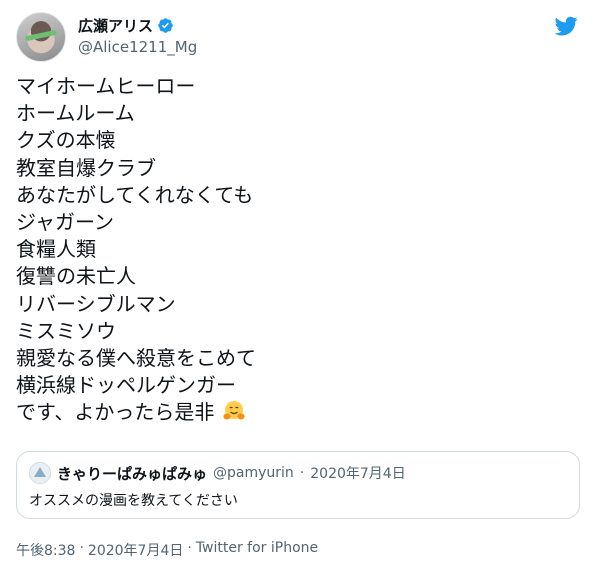 This screenshot has height=570, width=596. Describe the element at coordinates (66, 140) in the screenshot. I see `tweet-line: クズの本懐` at that location.